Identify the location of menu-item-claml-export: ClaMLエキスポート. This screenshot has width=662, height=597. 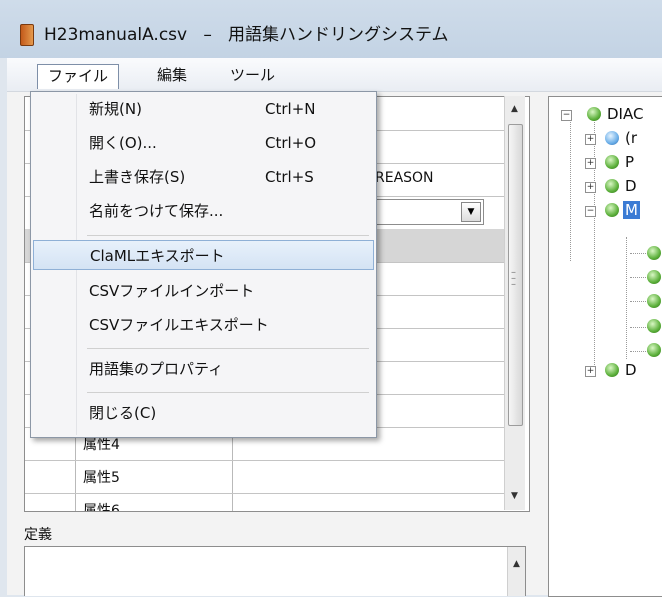
(203, 255).